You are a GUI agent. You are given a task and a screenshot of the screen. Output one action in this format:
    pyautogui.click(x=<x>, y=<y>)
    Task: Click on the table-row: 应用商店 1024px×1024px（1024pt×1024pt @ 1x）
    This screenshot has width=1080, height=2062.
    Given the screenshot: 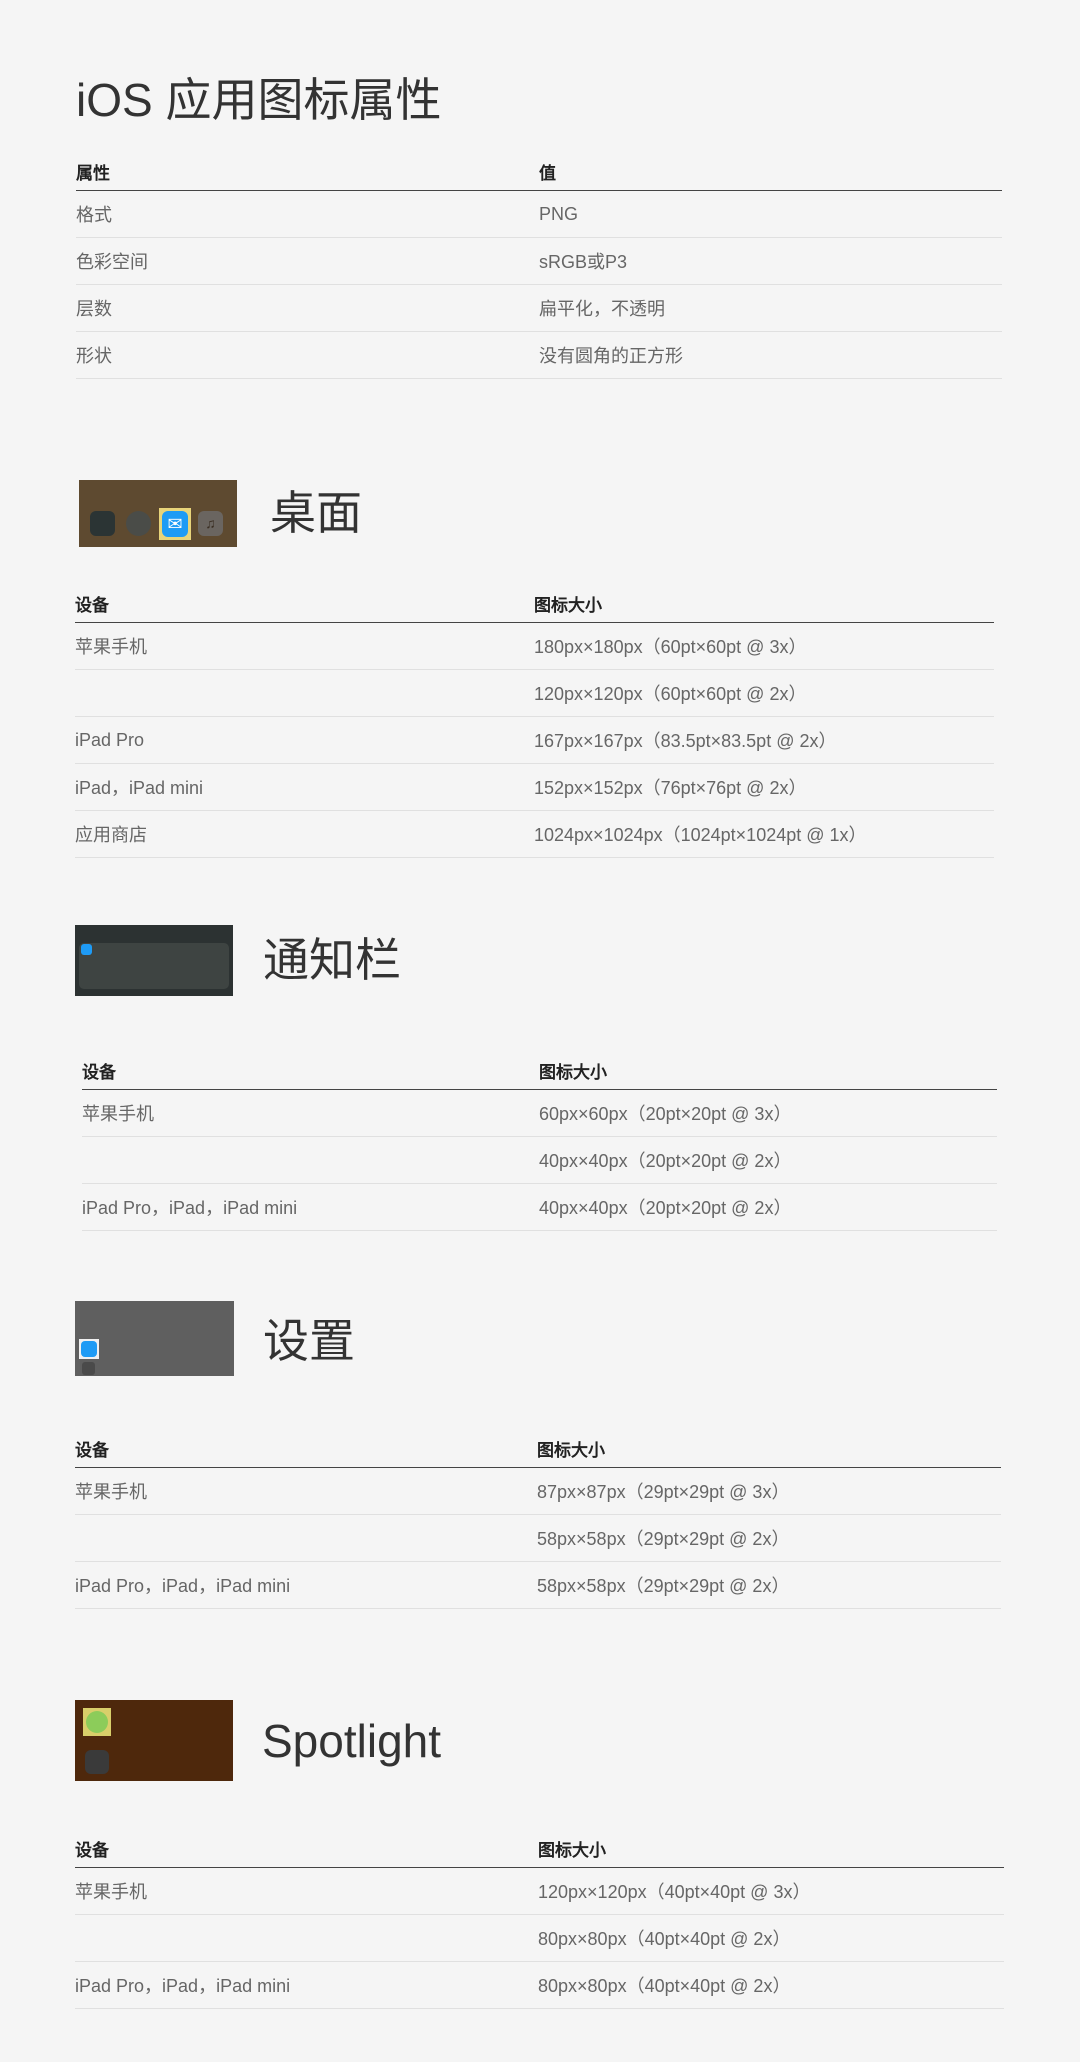 What is the action you would take?
    pyautogui.click(x=534, y=834)
    